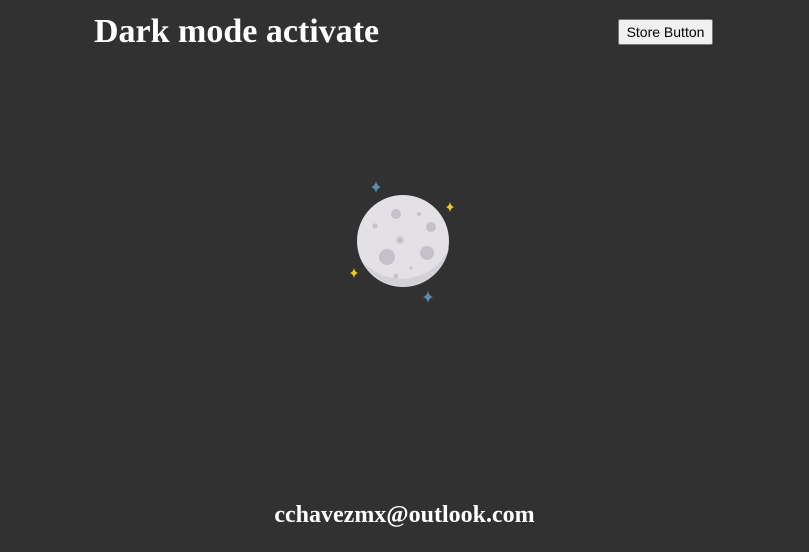 This screenshot has width=809, height=552. I want to click on moon-illustration, so click(405, 242).